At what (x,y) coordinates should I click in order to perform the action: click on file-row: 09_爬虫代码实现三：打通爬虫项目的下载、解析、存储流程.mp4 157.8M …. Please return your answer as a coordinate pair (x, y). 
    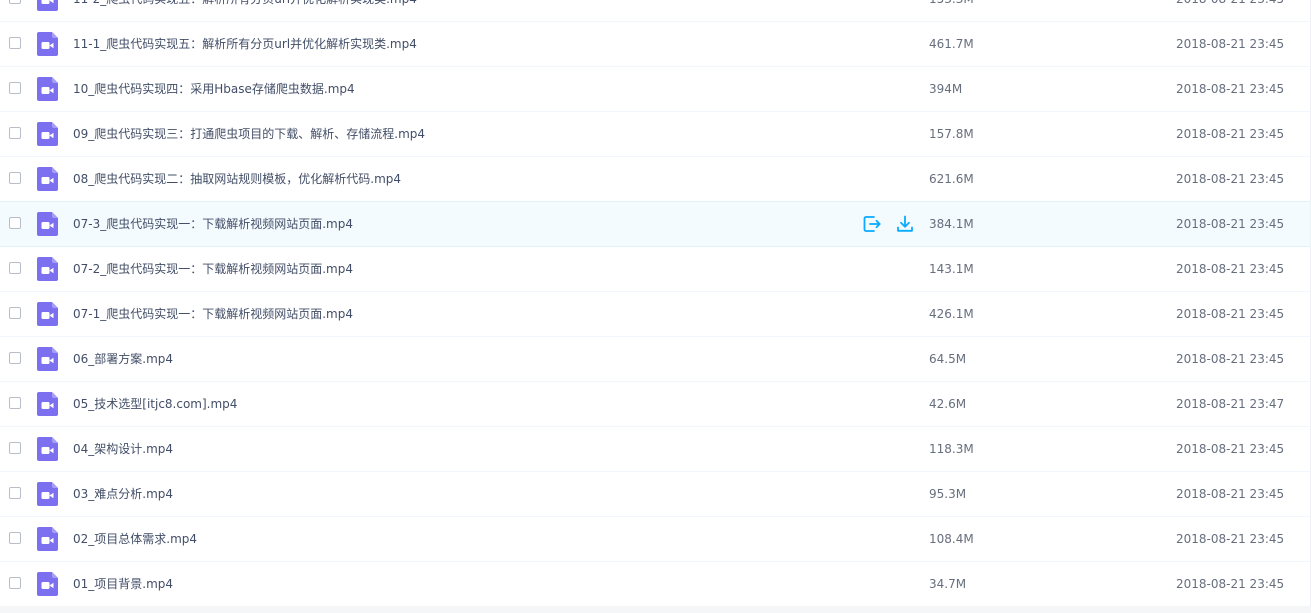
    Looking at the image, I should click on (655, 134).